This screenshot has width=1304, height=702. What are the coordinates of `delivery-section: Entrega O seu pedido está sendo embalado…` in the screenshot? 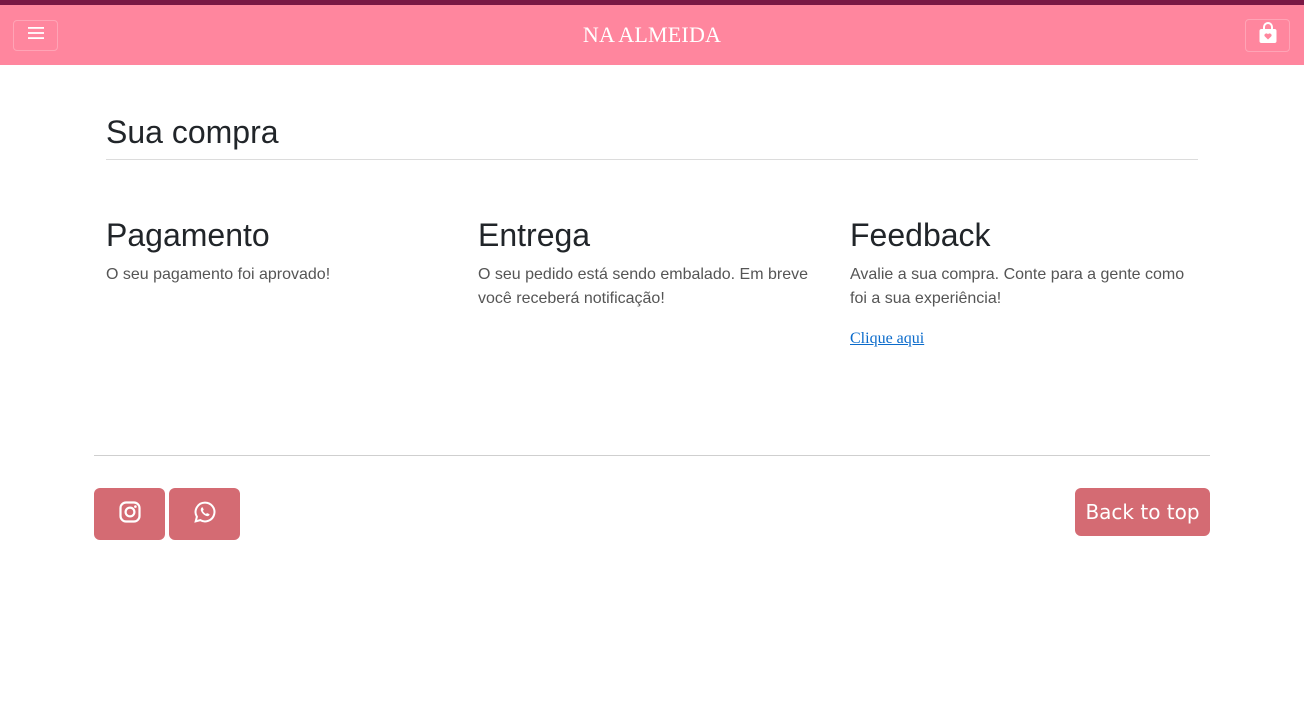 It's located at (648, 263).